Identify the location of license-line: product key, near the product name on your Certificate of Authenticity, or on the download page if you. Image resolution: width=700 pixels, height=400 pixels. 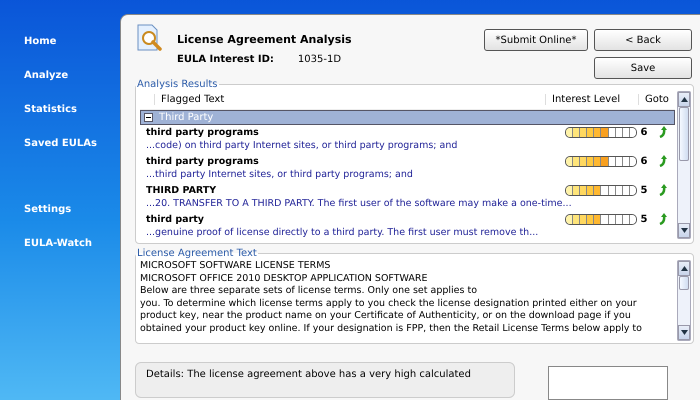
(386, 316).